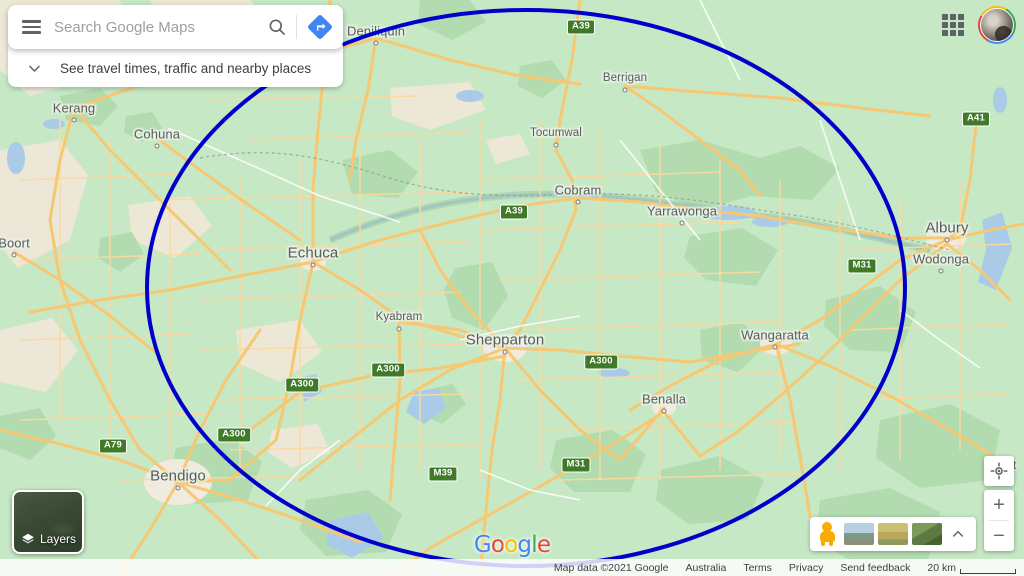 This screenshot has width=1024, height=576. I want to click on profile-avatar, so click(997, 25).